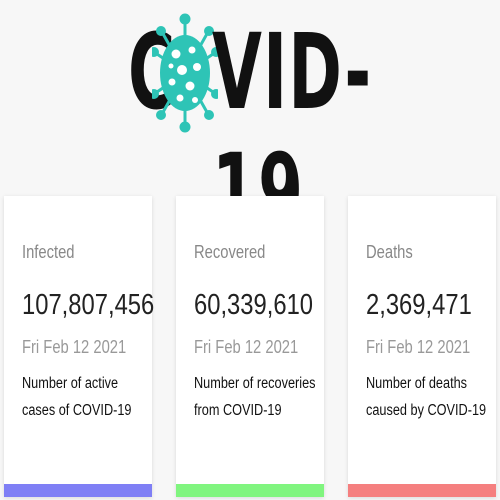 Image resolution: width=500 pixels, height=500 pixels. What do you see at coordinates (88, 305) in the screenshot?
I see `card-value: 107,807,456` at bounding box center [88, 305].